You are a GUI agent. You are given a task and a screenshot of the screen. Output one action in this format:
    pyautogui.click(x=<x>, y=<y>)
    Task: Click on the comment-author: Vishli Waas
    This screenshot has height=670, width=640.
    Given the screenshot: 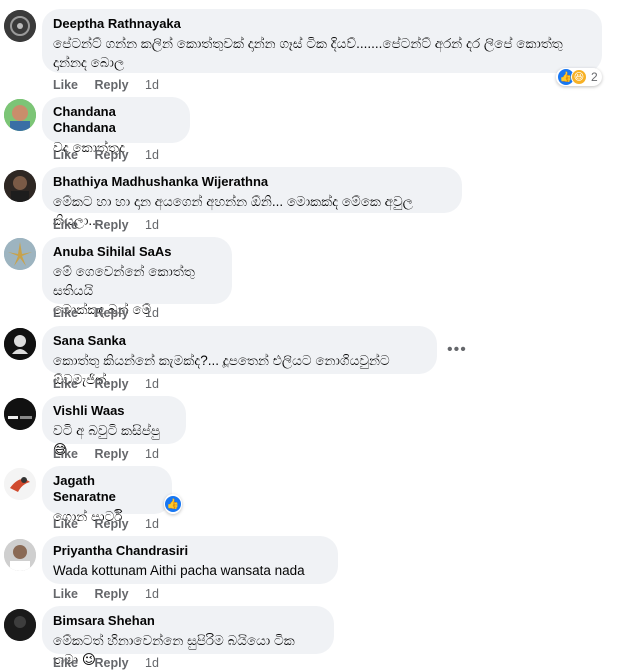 What is the action you would take?
    pyautogui.click(x=113, y=411)
    